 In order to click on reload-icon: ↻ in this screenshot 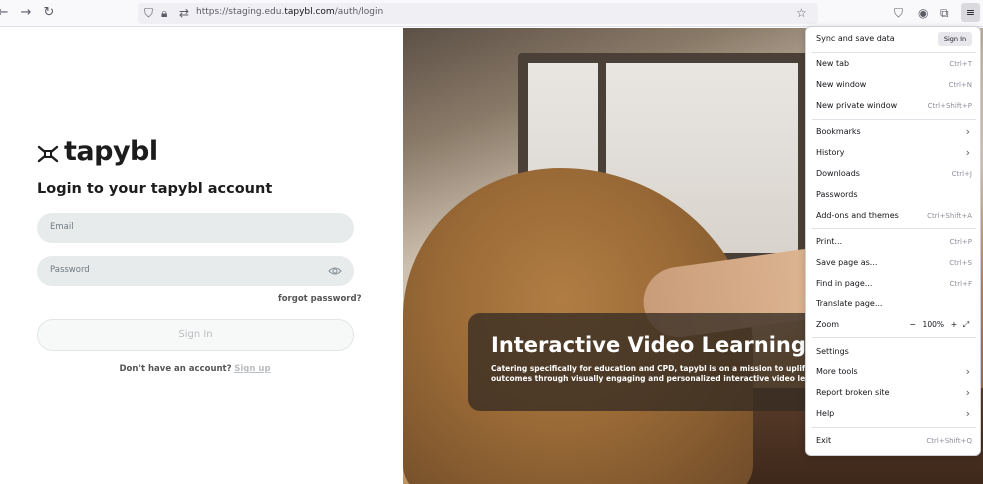, I will do `click(49, 13)`.